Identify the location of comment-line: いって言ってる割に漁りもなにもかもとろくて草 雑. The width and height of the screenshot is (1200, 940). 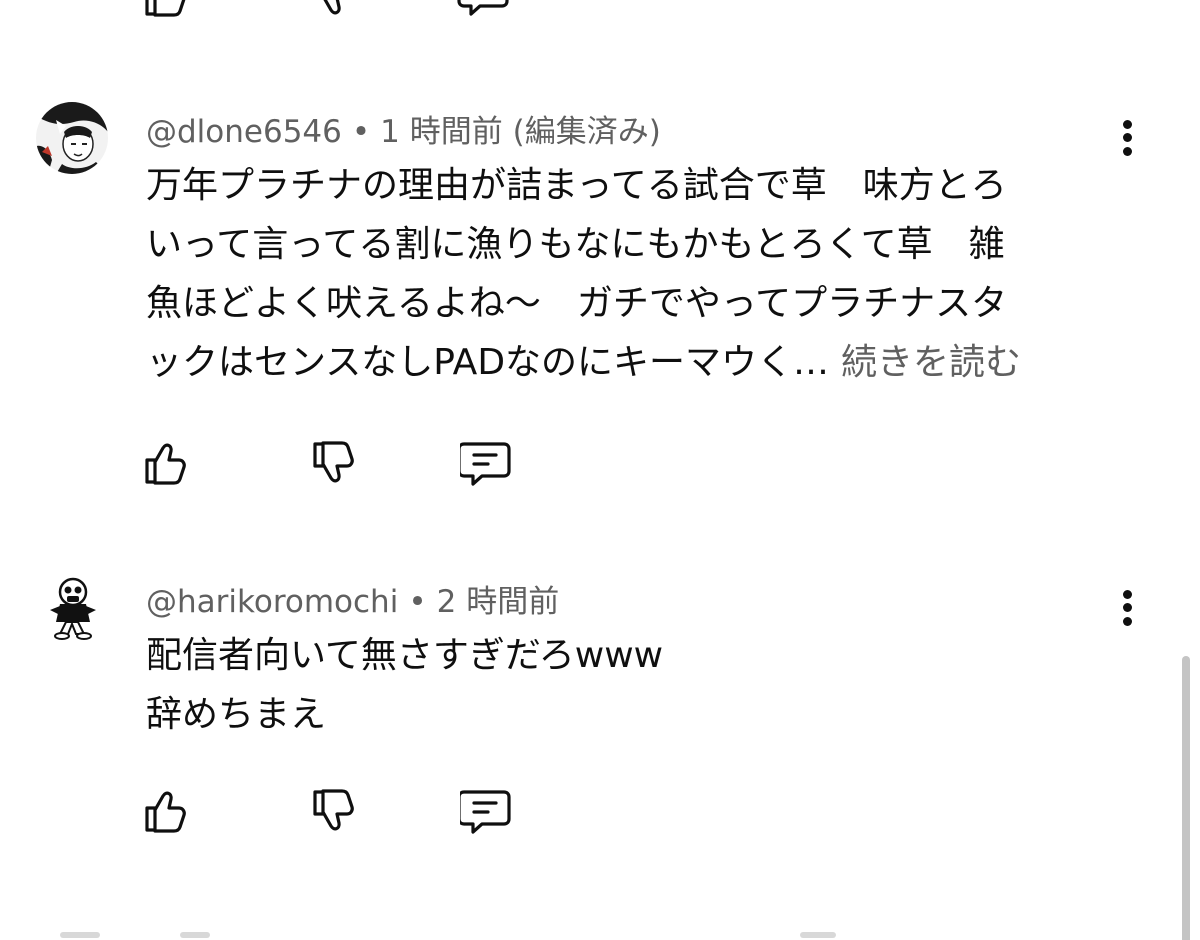
(575, 244).